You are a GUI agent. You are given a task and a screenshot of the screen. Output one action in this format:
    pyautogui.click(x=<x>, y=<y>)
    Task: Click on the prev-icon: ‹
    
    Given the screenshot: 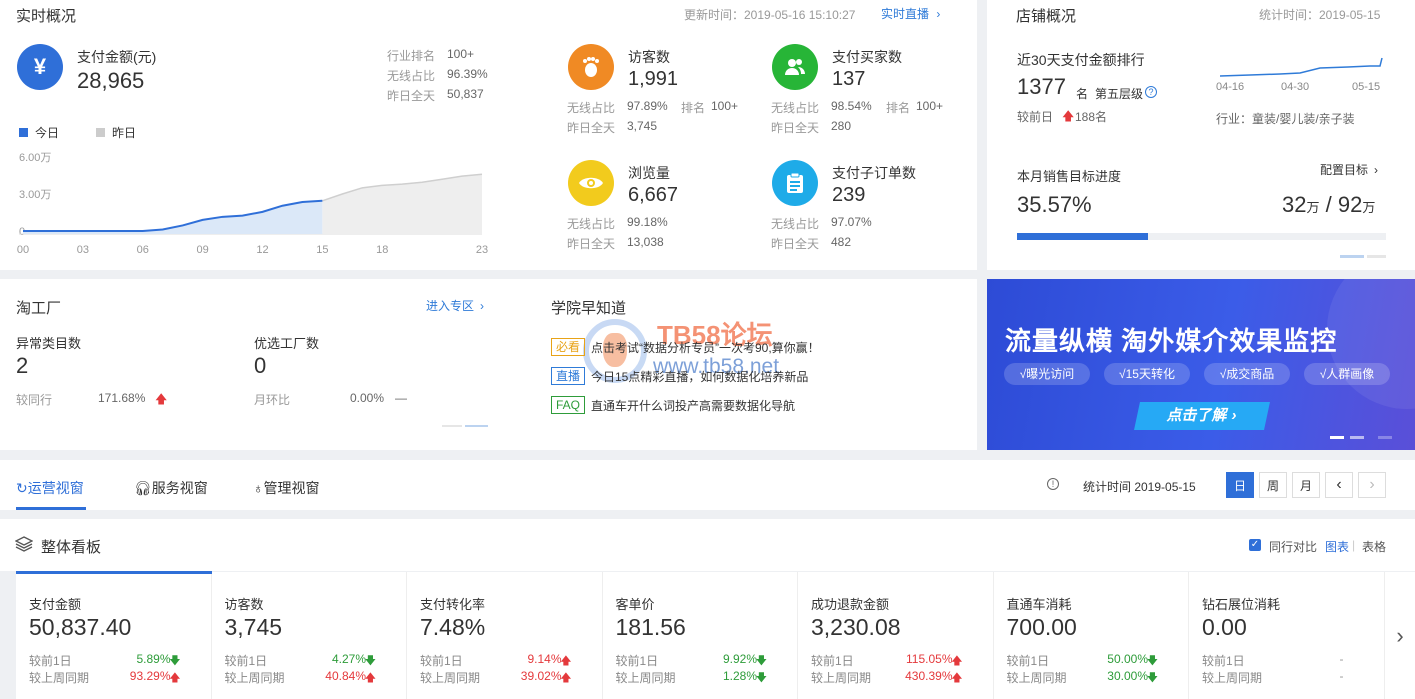 What is the action you would take?
    pyautogui.click(x=1339, y=485)
    